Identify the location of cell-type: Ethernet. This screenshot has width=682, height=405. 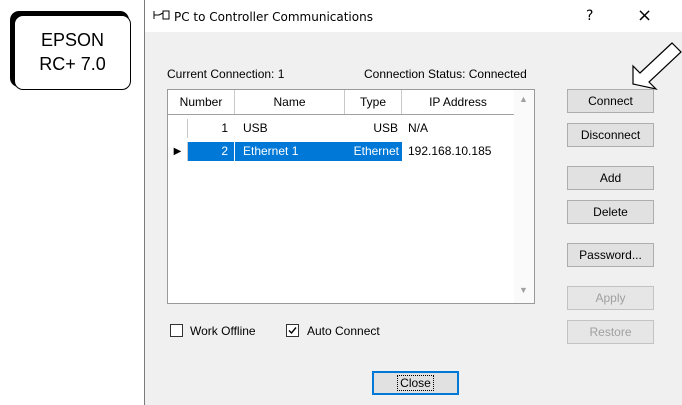
(373, 151).